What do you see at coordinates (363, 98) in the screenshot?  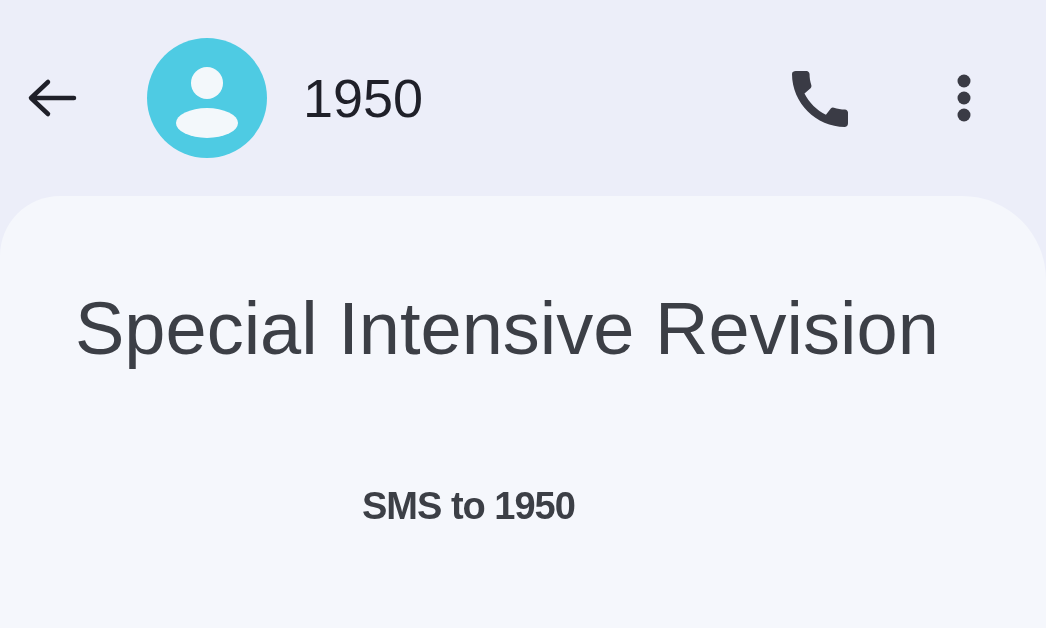 I see `contact-title: 1950` at bounding box center [363, 98].